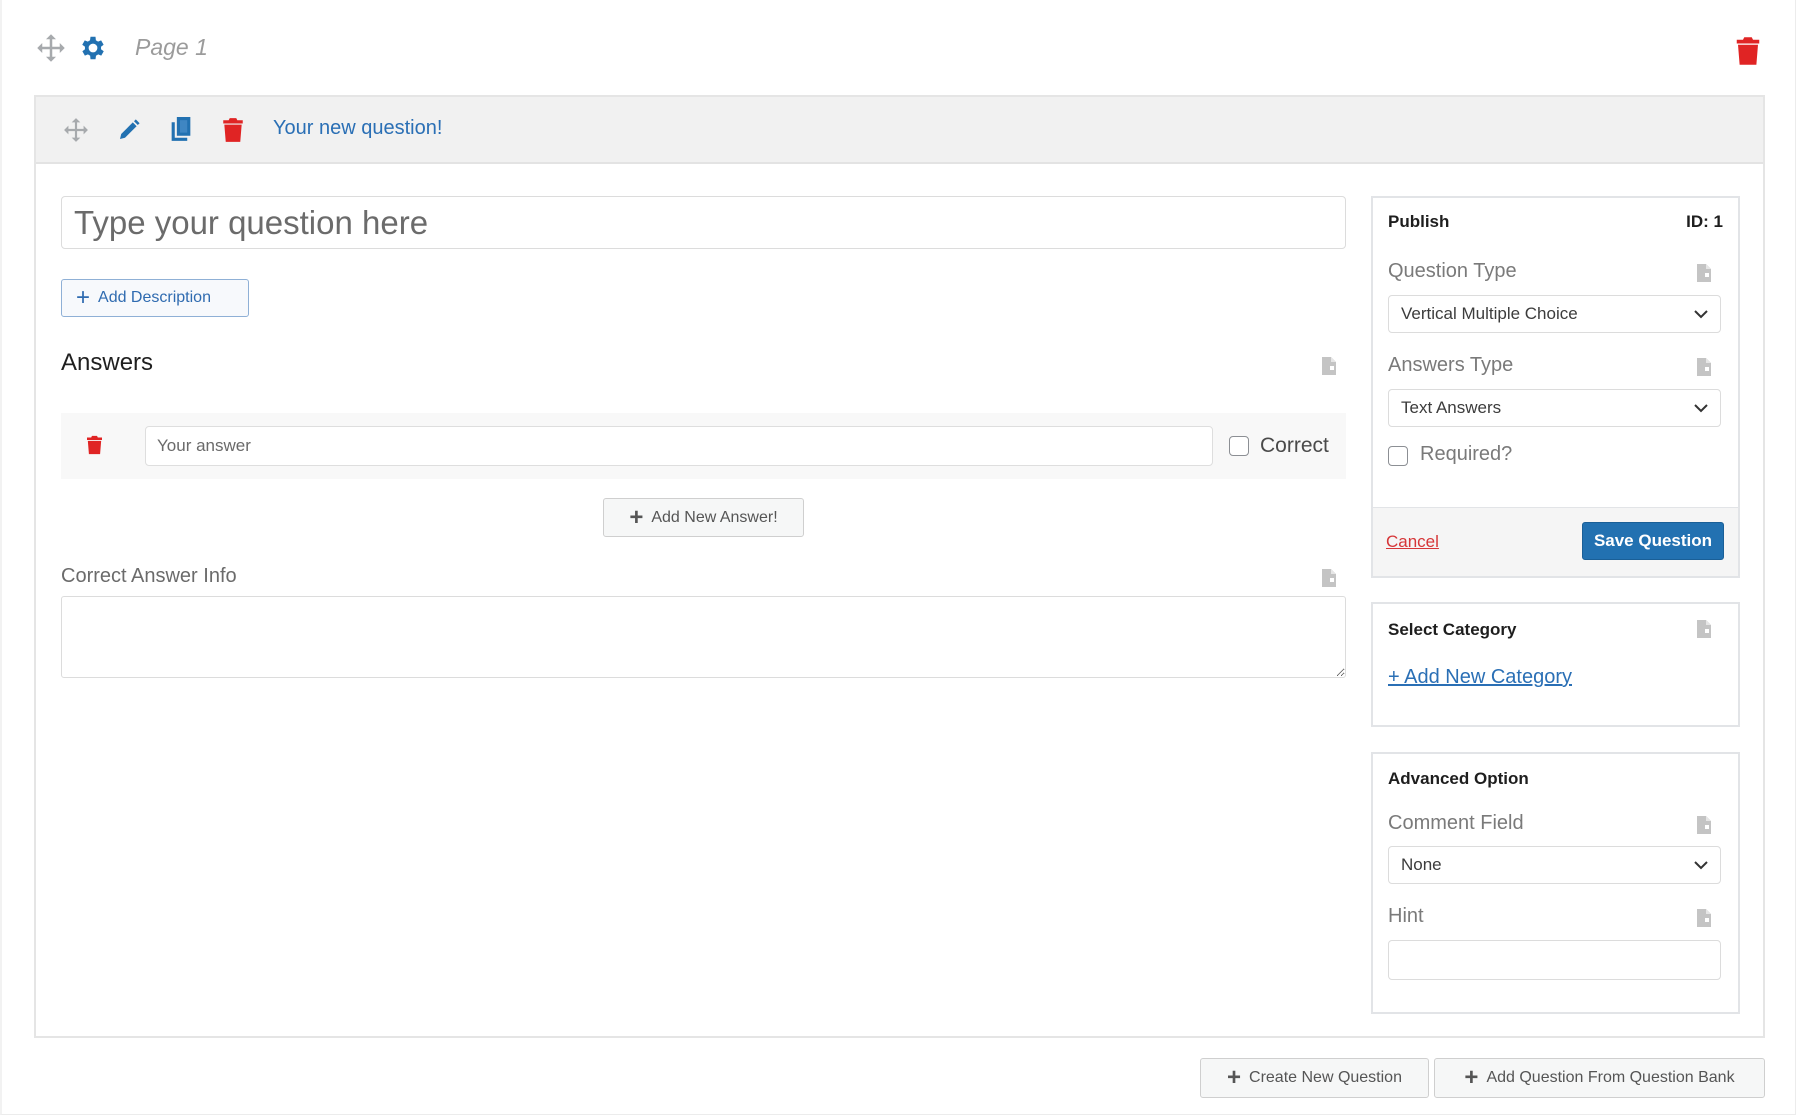 Image resolution: width=1800 pixels, height=1119 pixels. Describe the element at coordinates (1329, 580) in the screenshot. I see `correct-answer-info-doc-icon` at that location.